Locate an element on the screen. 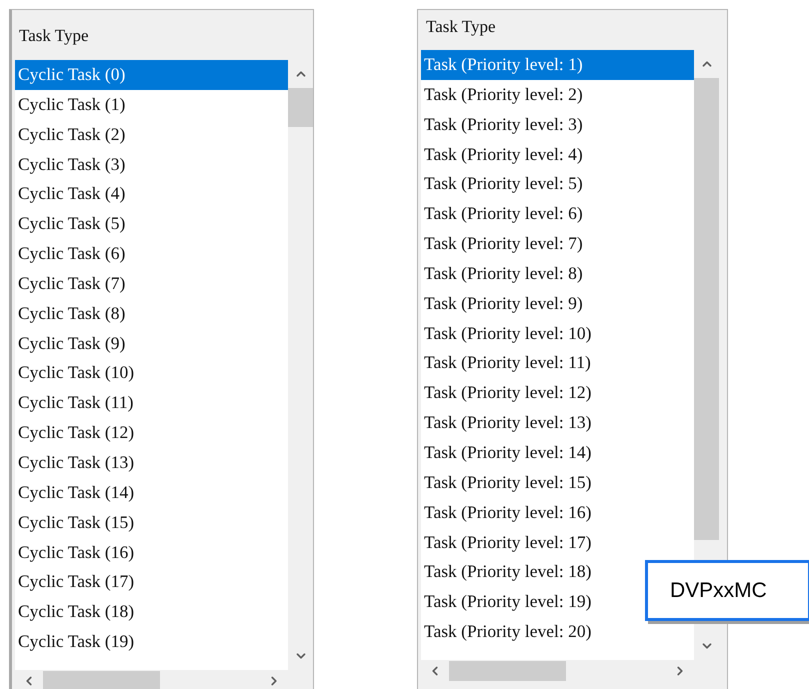 The width and height of the screenshot is (809, 689). task-list-item: Cyclic Task (15) is located at coordinates (75, 523).